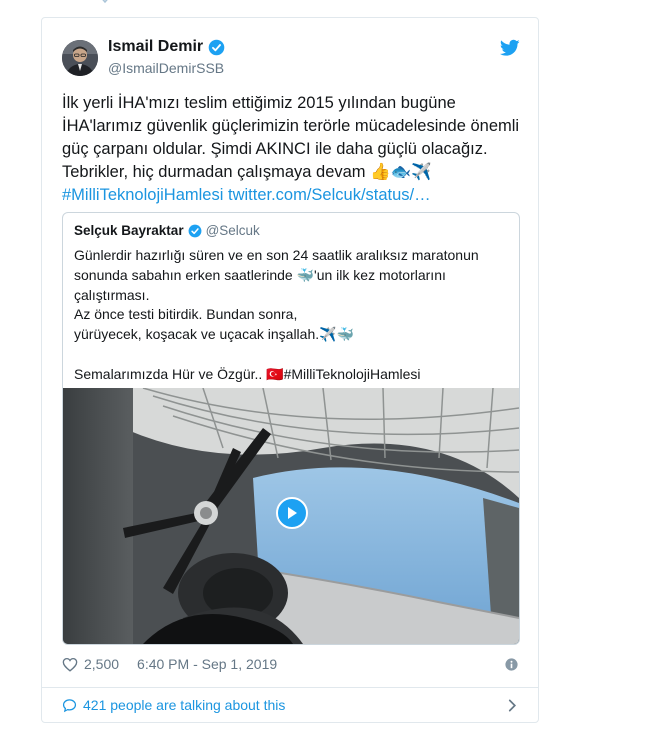 This screenshot has width=670, height=741. I want to click on avatar-photo, so click(80, 58).